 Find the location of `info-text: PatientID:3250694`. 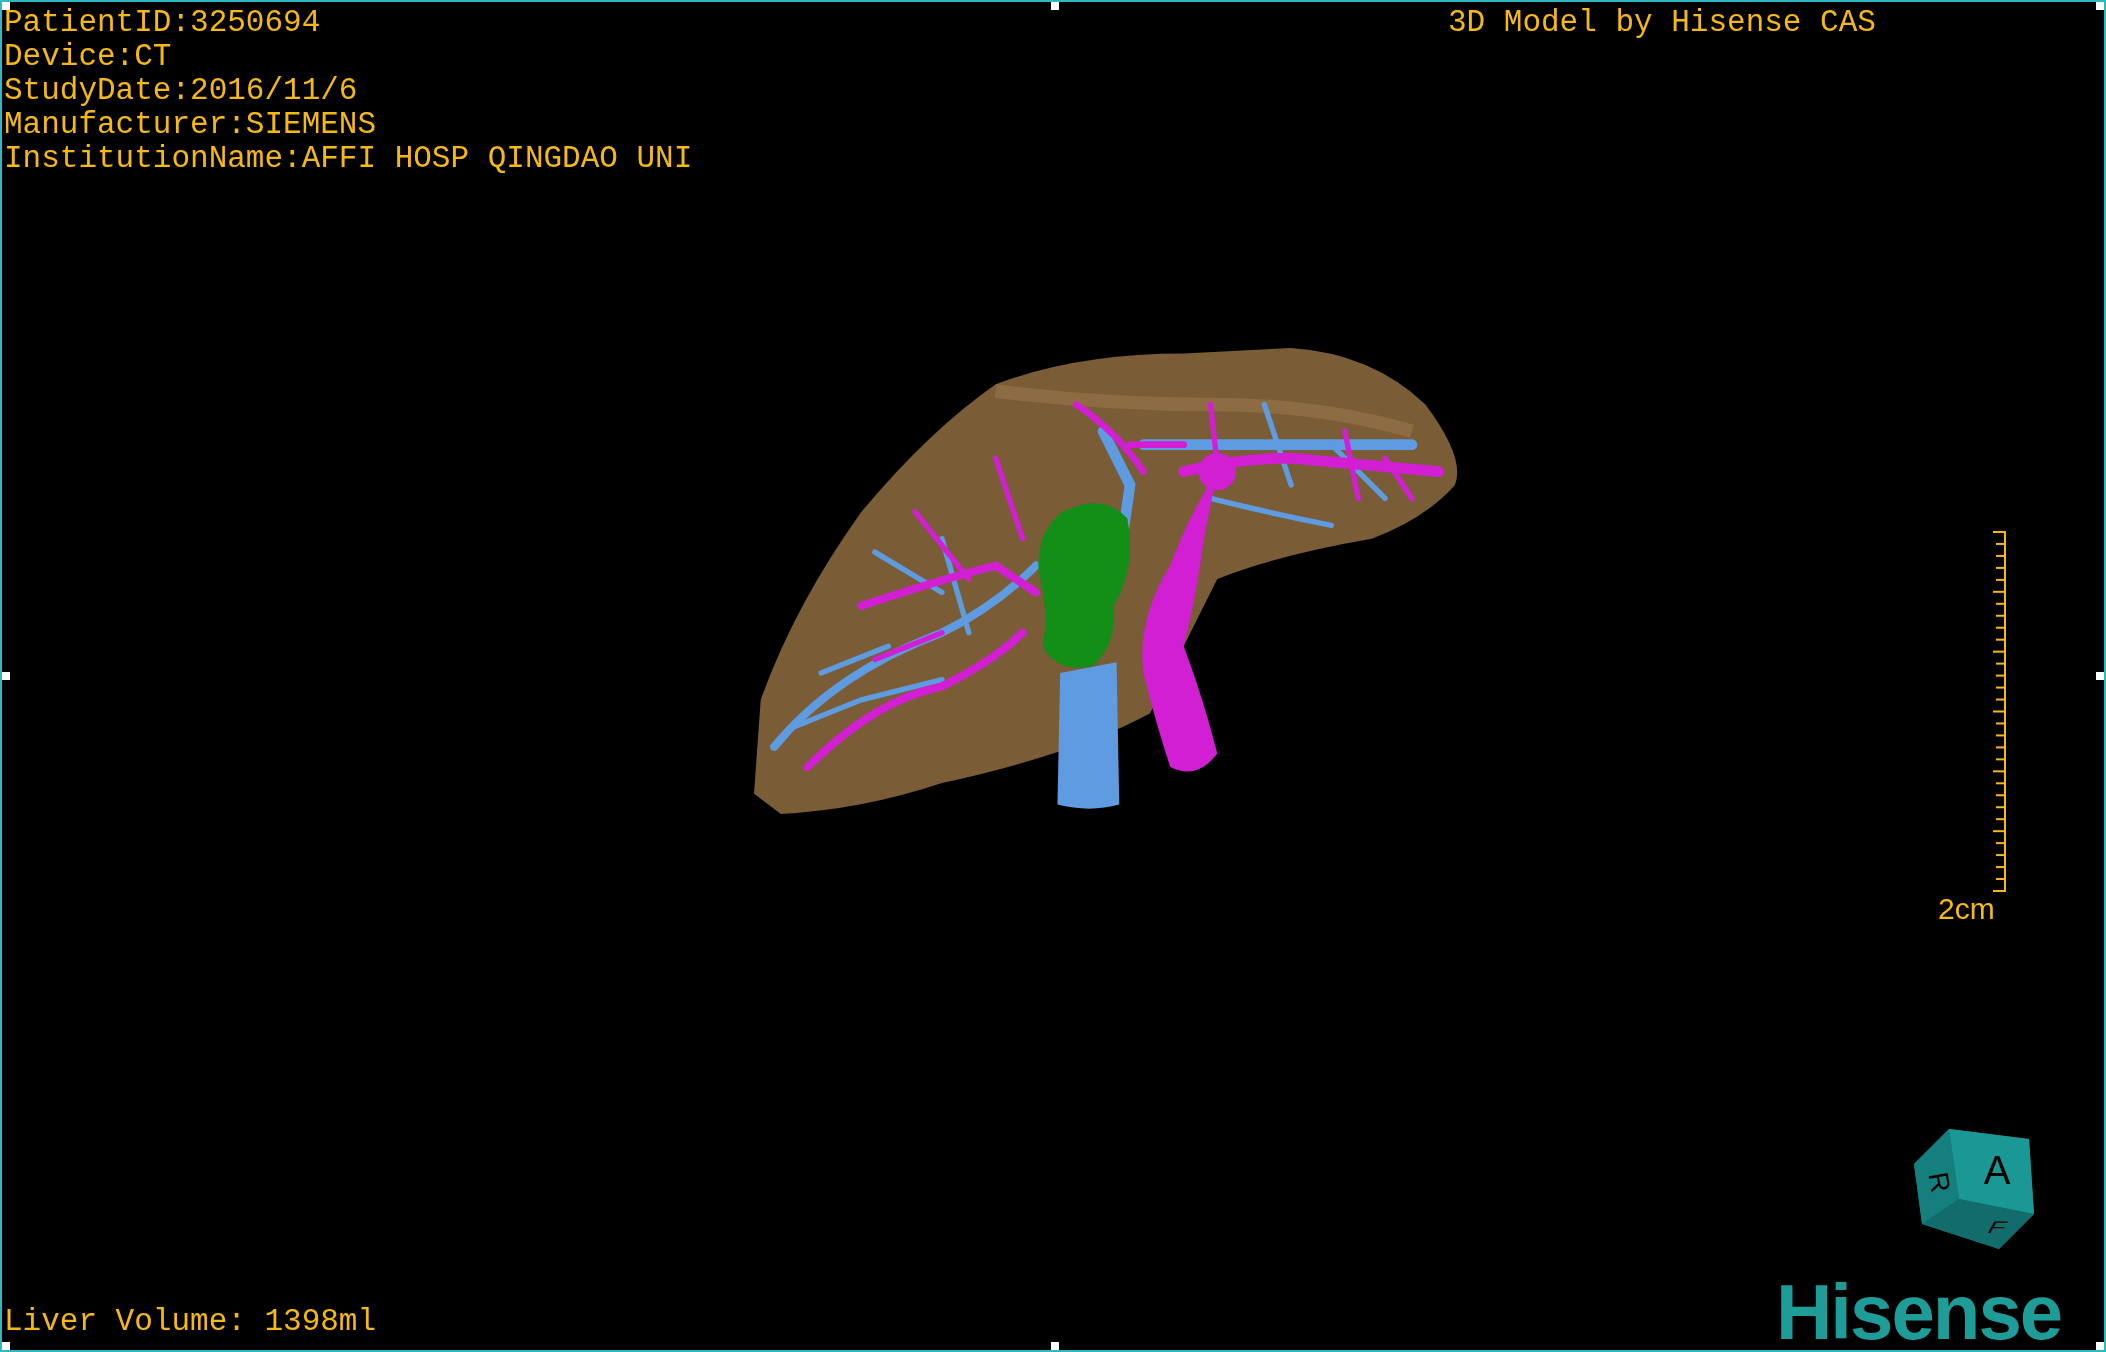

info-text: PatientID:3250694 is located at coordinates (163, 23).